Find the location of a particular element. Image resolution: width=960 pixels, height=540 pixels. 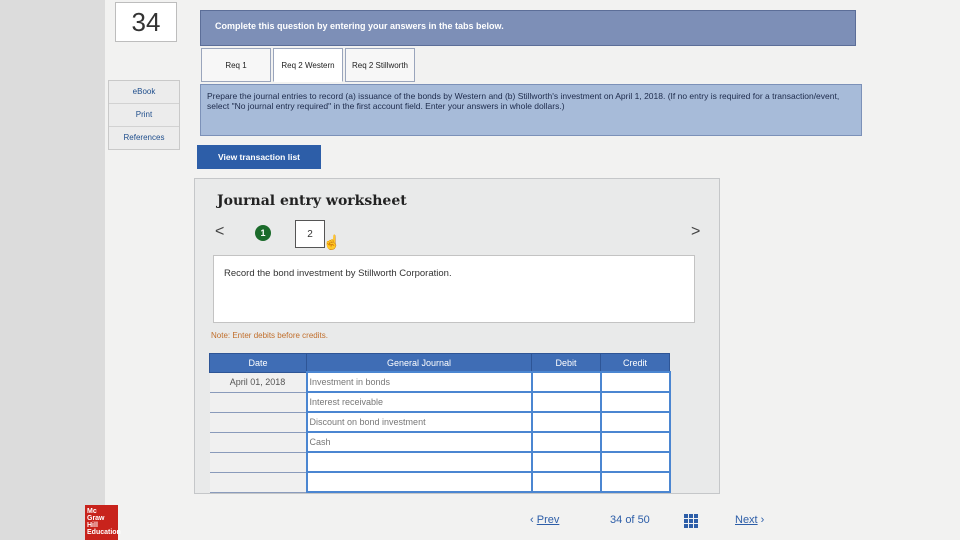

debit-header: Debit is located at coordinates (566, 363).